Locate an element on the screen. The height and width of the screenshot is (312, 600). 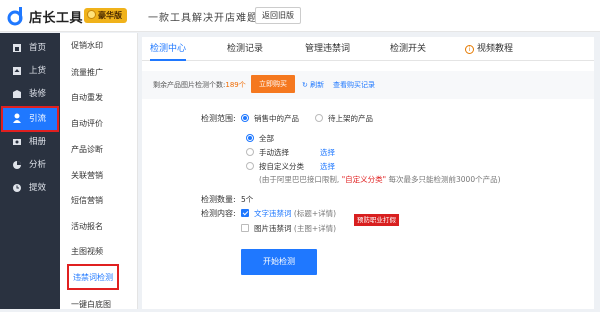
start-check-button: 开始检测 is located at coordinates (279, 262).